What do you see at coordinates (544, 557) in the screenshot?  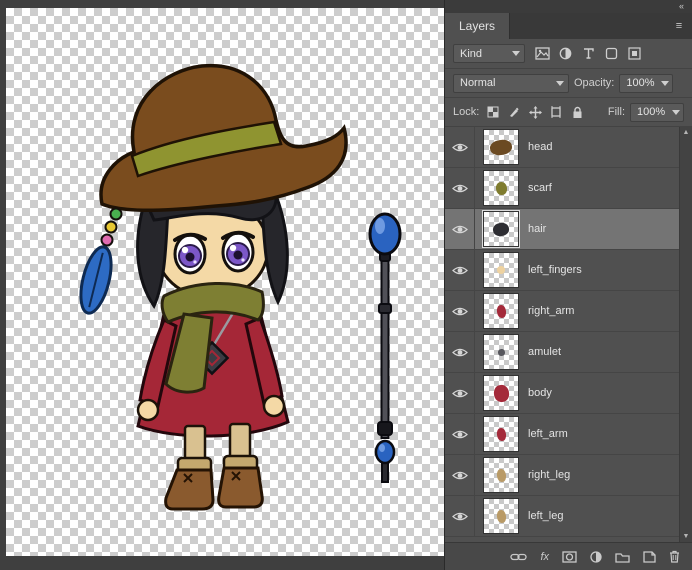 I see `layer-effects-icon: fx` at bounding box center [544, 557].